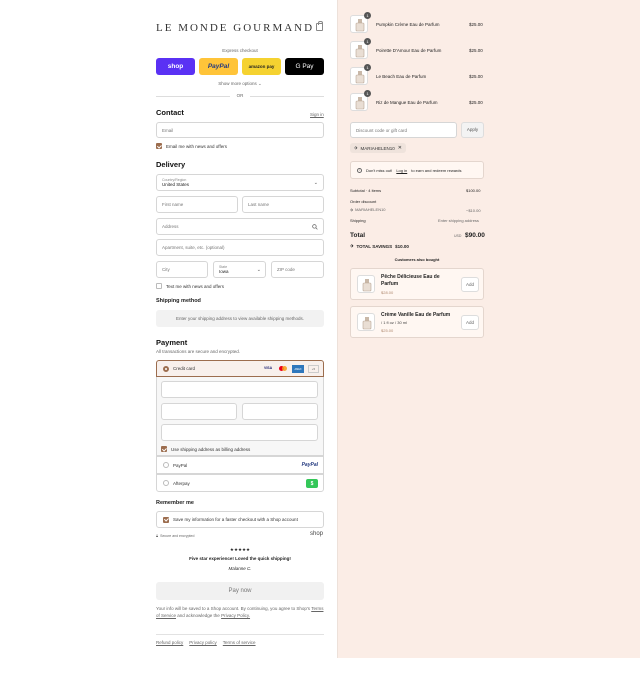  I want to click on credit-card-option: Credit card VISA AMEX +5, so click(240, 368).